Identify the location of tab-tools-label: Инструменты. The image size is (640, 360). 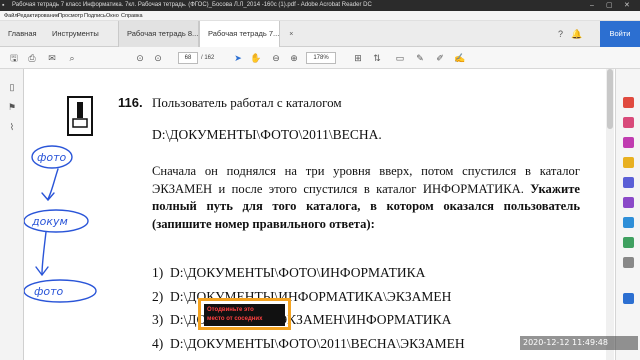
(75, 33).